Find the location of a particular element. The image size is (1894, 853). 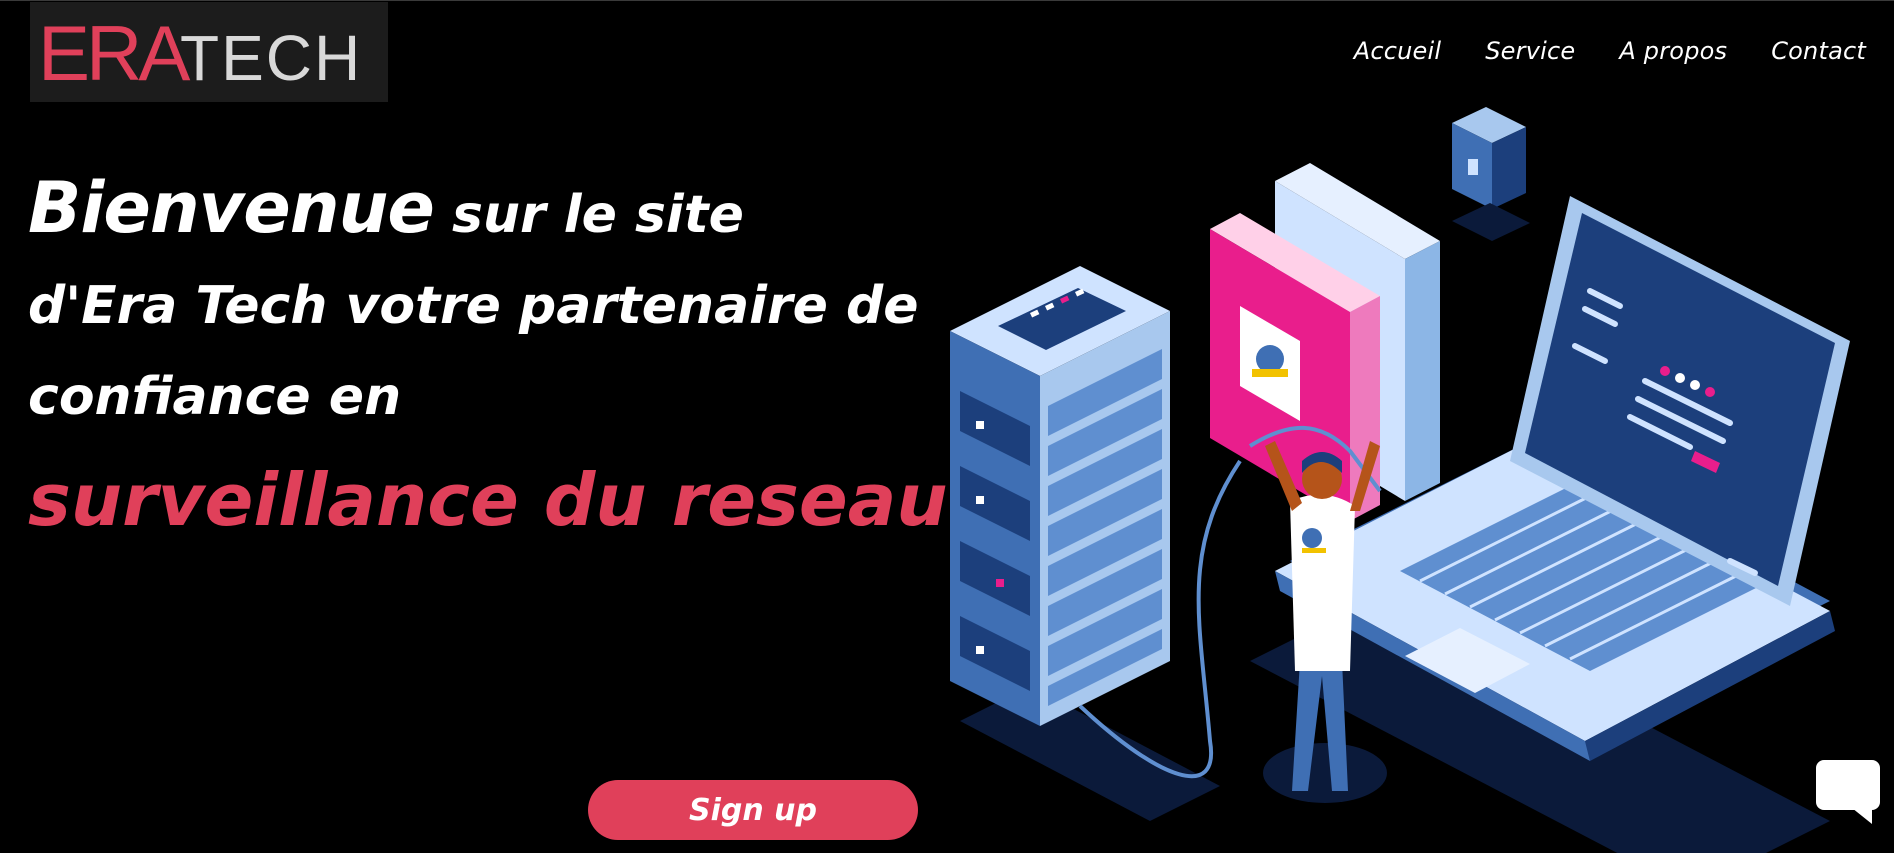

logo-era-text: ERA is located at coordinates (114, 52).